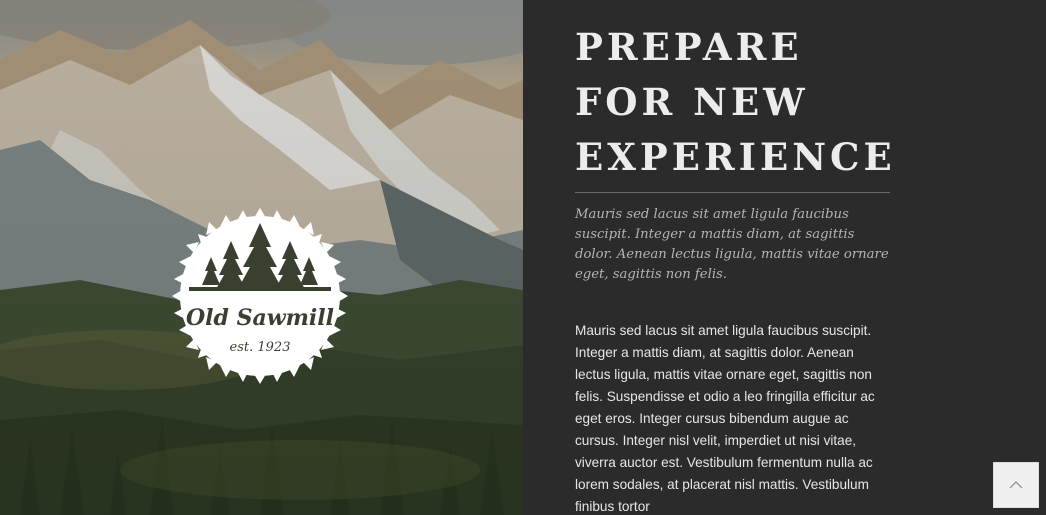  I want to click on headline-line-2: FOR NEW, so click(692, 102).